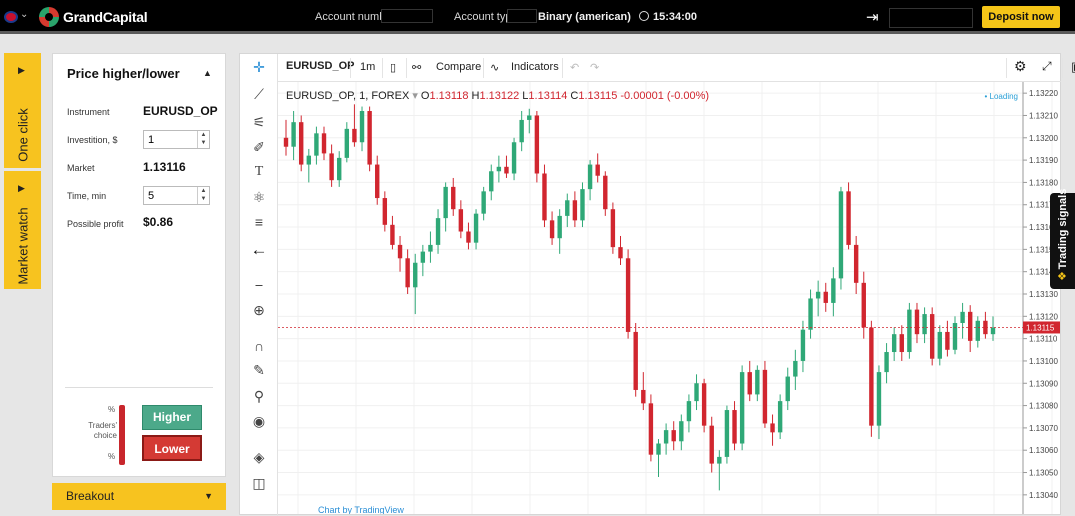  Describe the element at coordinates (1043, 160) in the screenshot. I see `y-tick-label: 1.13190` at that location.